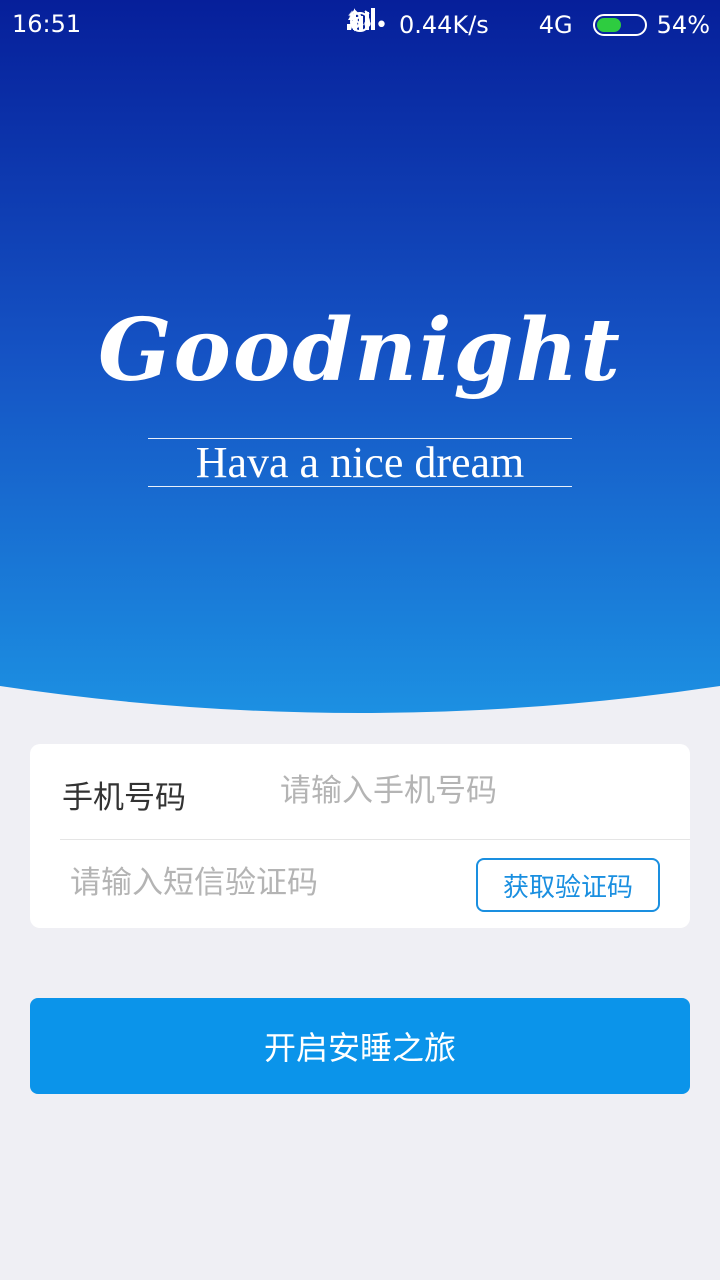  What do you see at coordinates (444, 25) in the screenshot?
I see `network-speed: 0.44K/s` at bounding box center [444, 25].